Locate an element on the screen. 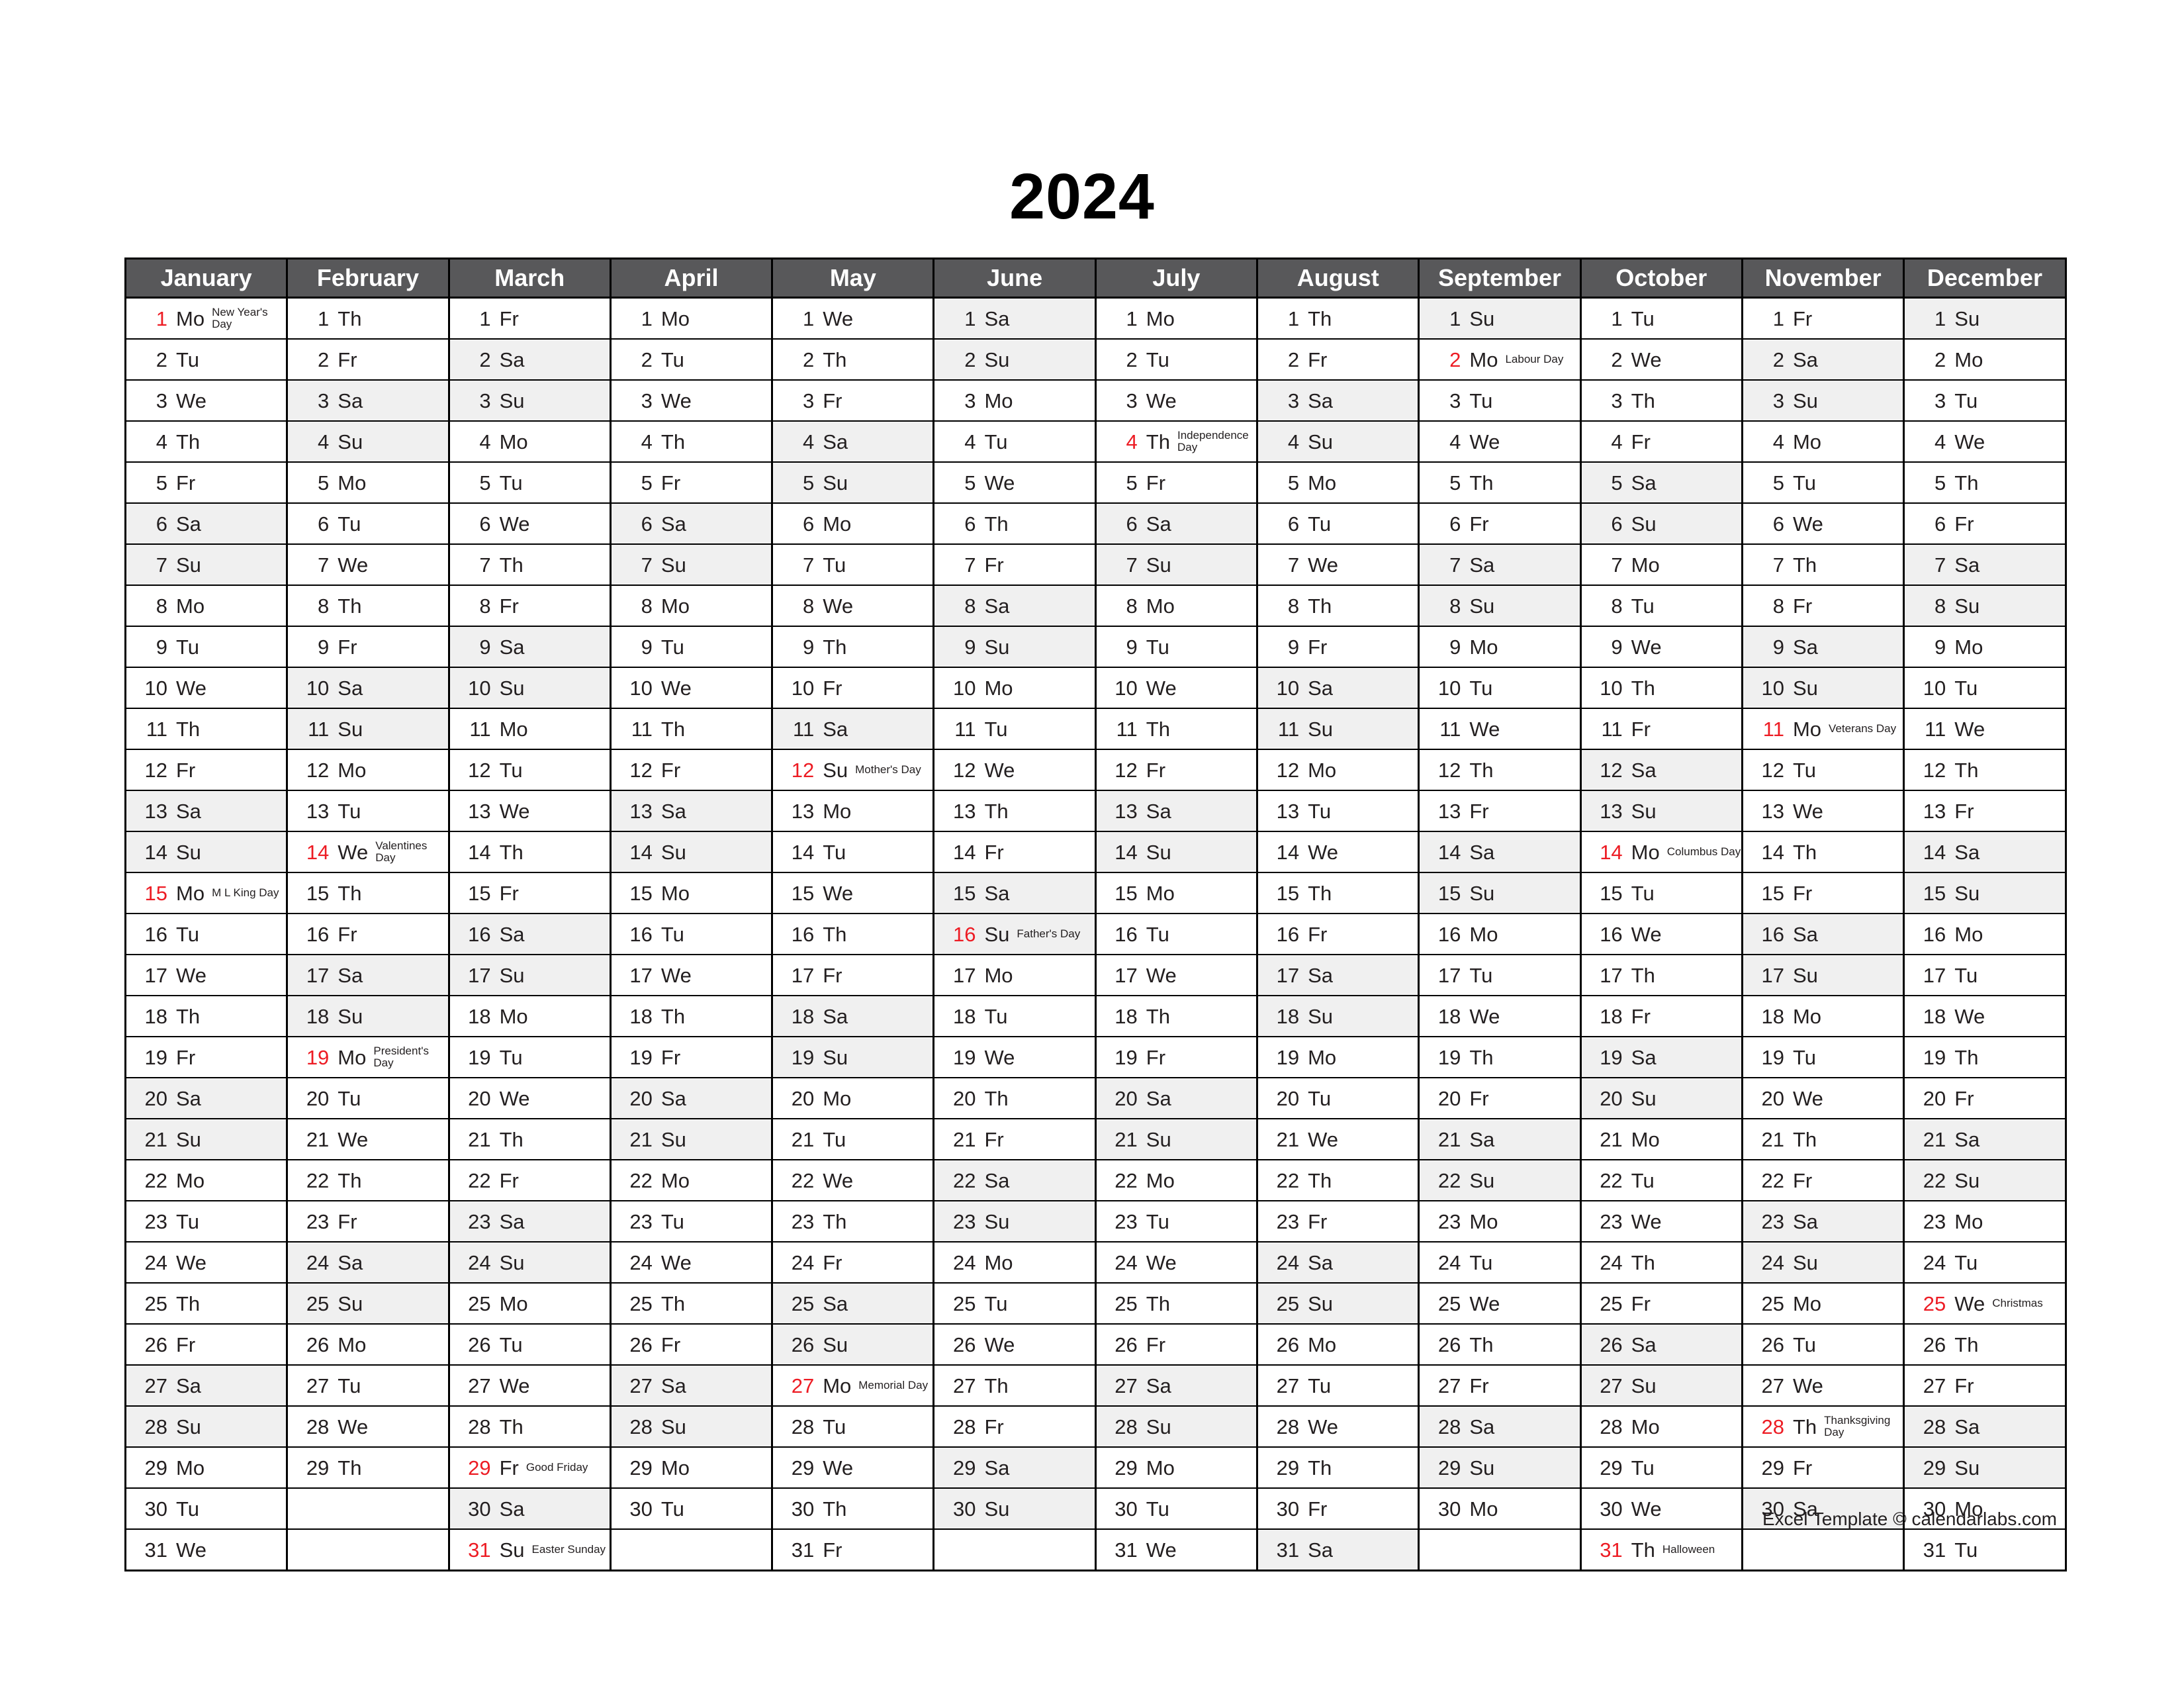  day-cell-july-3: 3 We is located at coordinates (1177, 401).